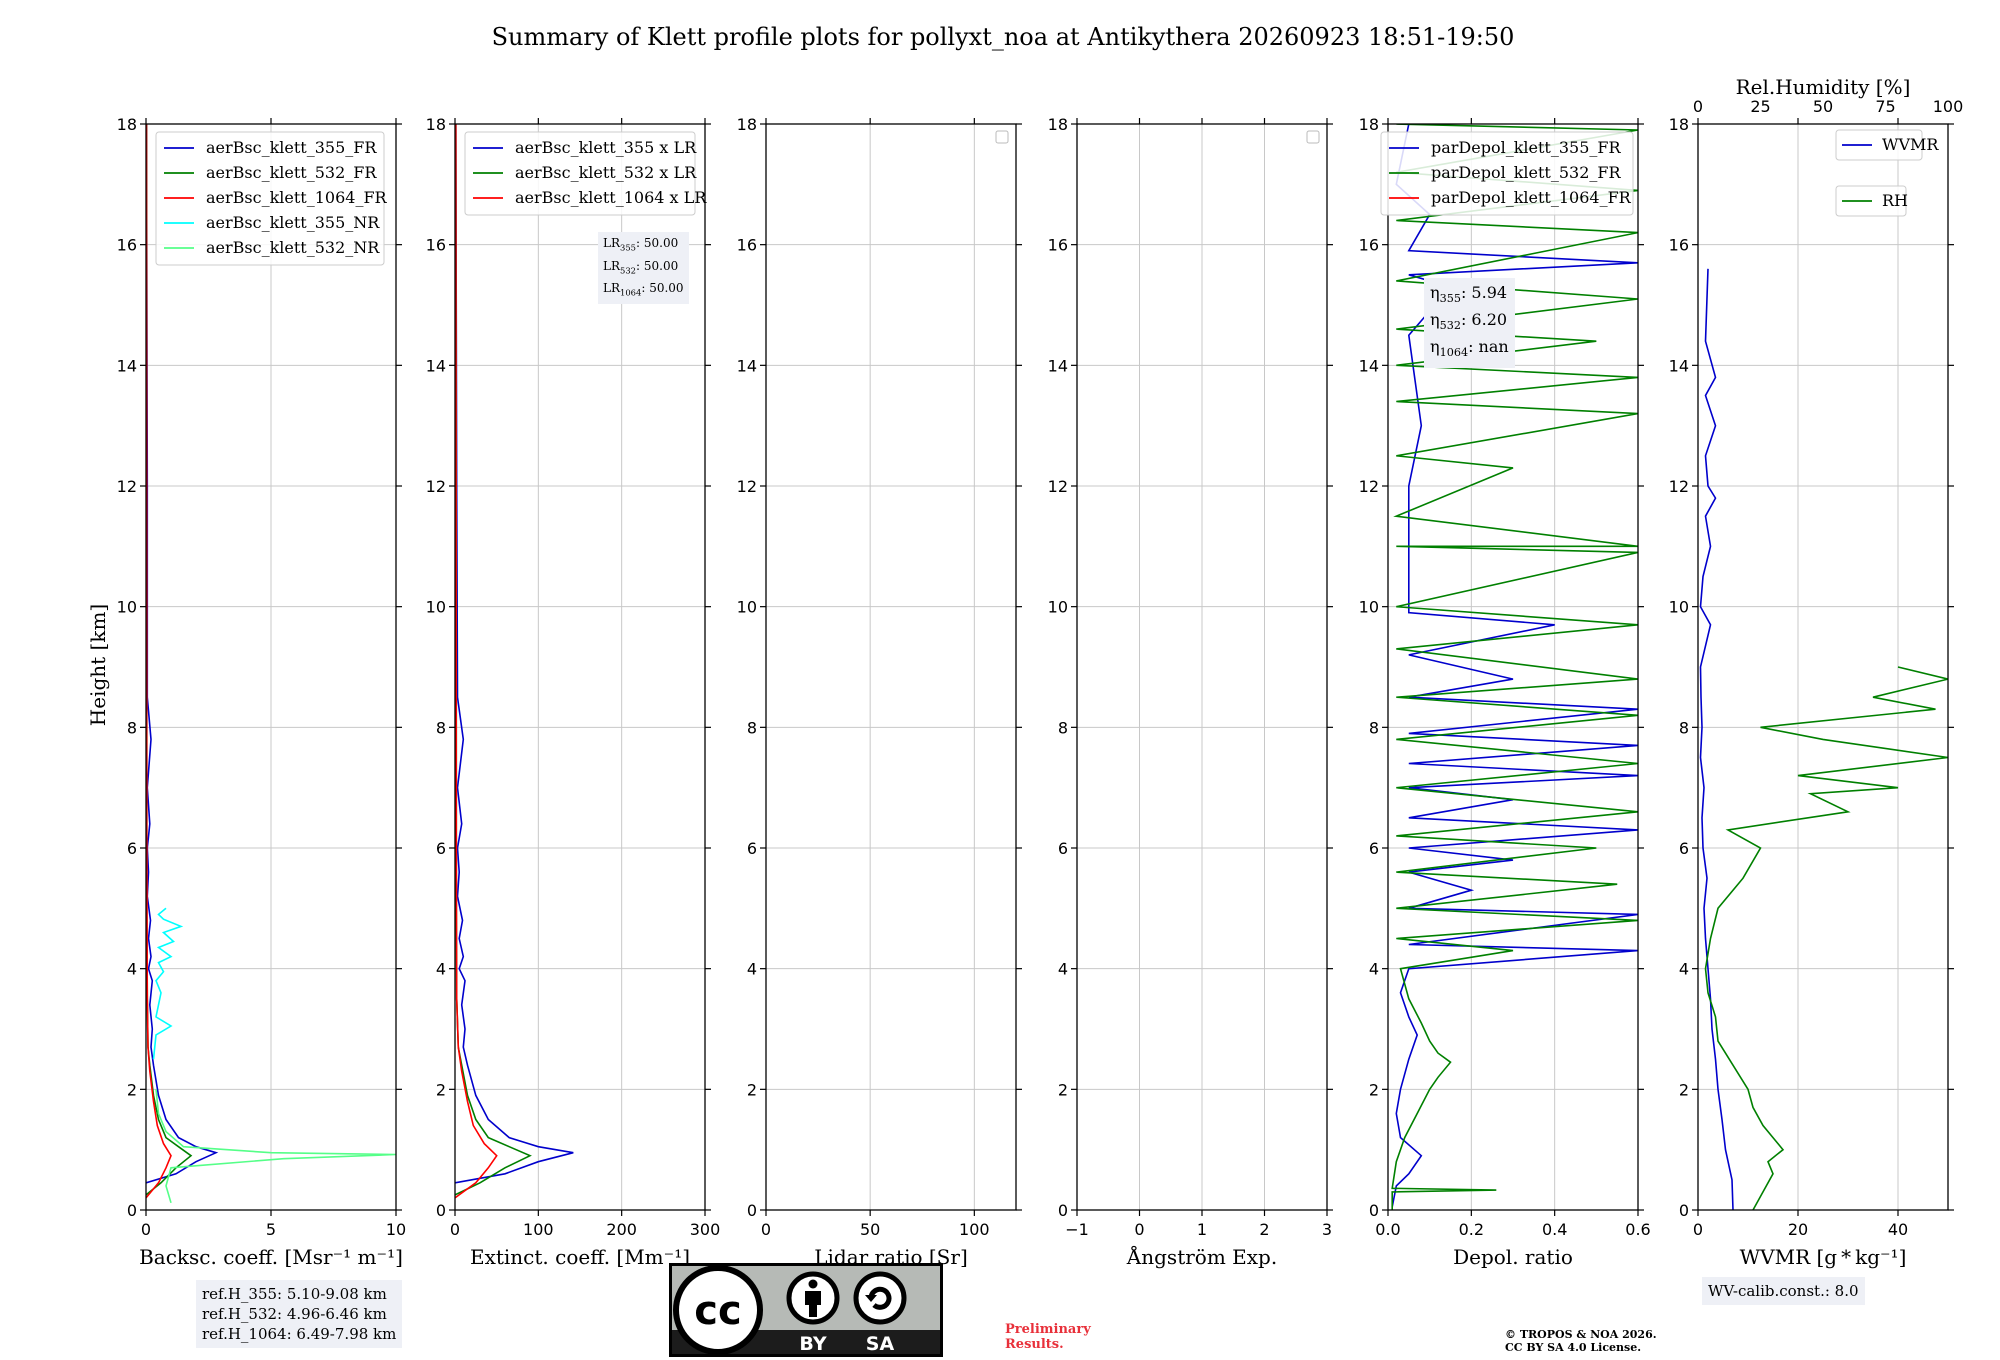 The height and width of the screenshot is (1360, 2000). Describe the element at coordinates (396, 1229) in the screenshot. I see `x-tick-label: 10` at that location.